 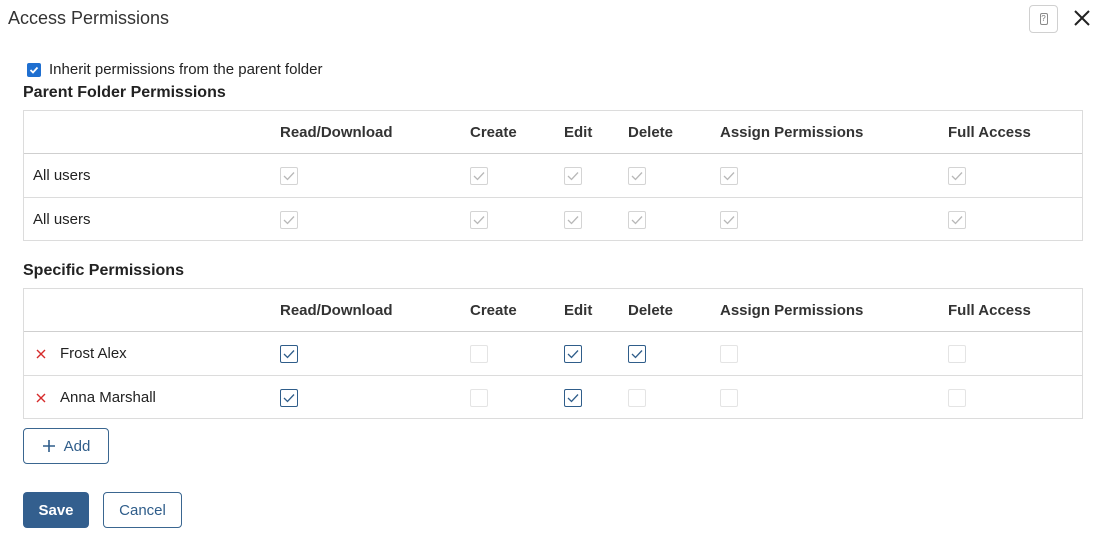 What do you see at coordinates (48, 446) in the screenshot?
I see `plus-icon` at bounding box center [48, 446].